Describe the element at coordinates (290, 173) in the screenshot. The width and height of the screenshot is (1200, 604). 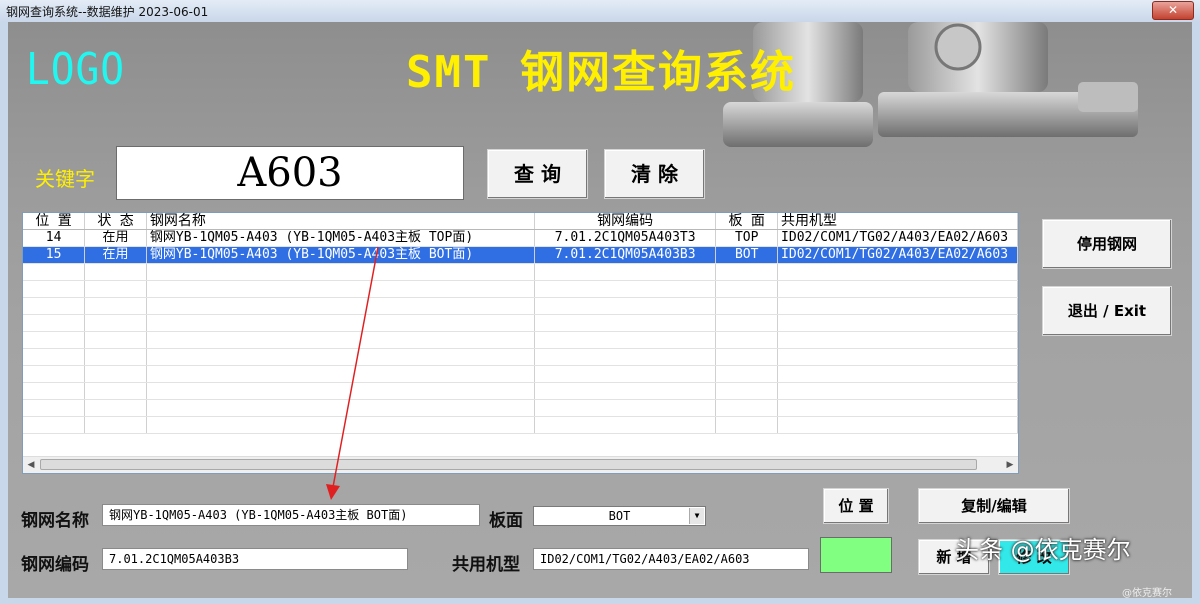
I see `keyword-input: A603` at that location.